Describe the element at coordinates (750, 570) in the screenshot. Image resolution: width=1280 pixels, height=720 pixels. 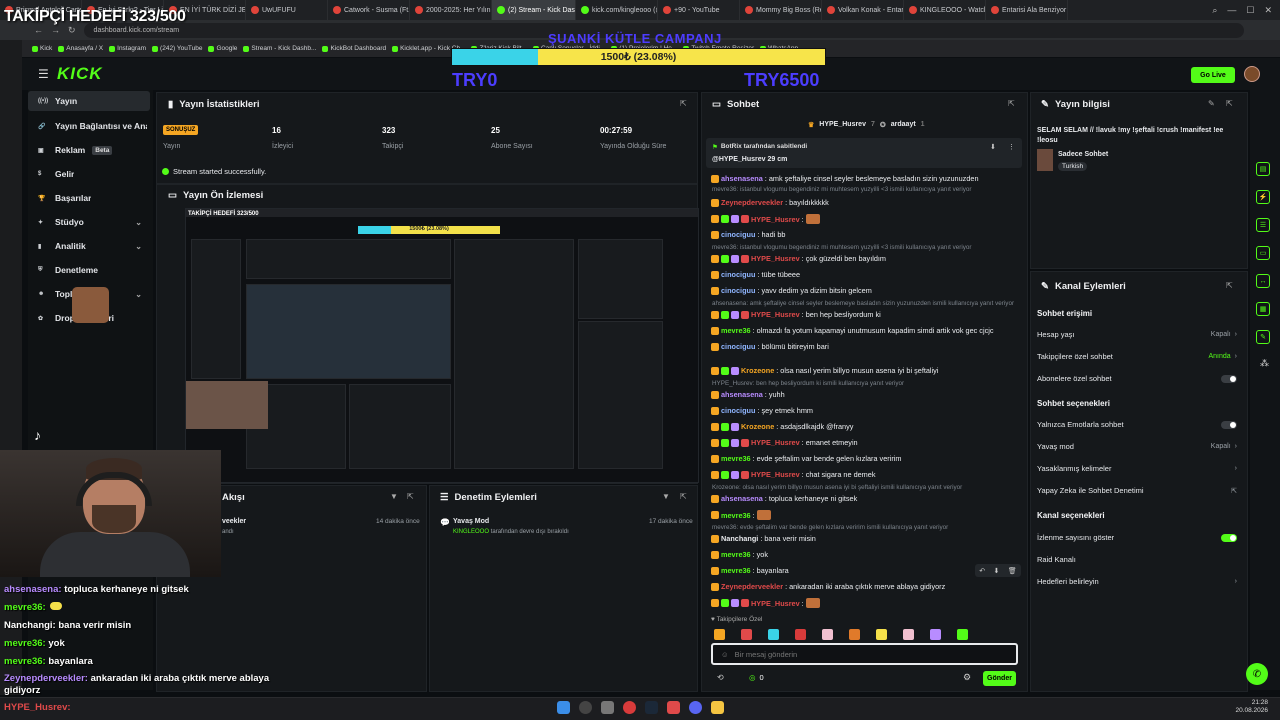
I see `chat-message: mevre36: bayanlara` at that location.